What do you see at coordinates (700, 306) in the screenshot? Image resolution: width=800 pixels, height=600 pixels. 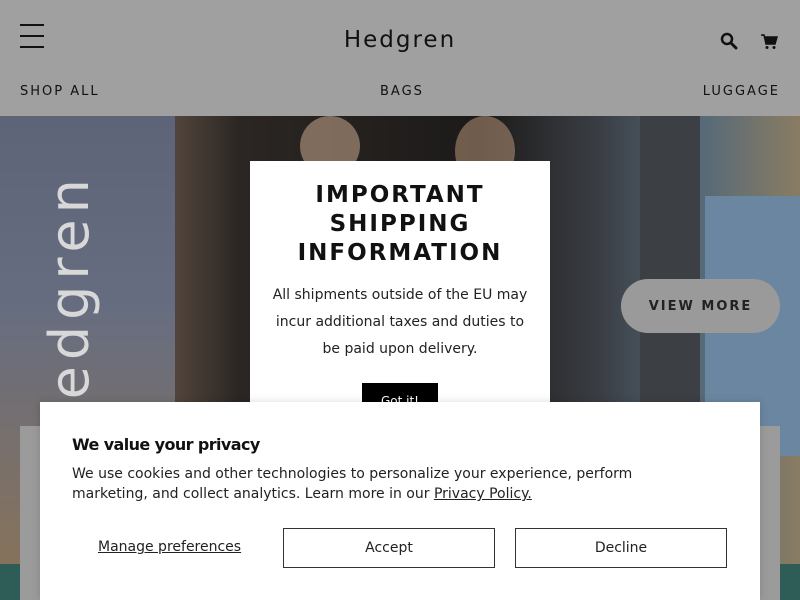 I see `view-more-button: VIEW MORE` at bounding box center [700, 306].